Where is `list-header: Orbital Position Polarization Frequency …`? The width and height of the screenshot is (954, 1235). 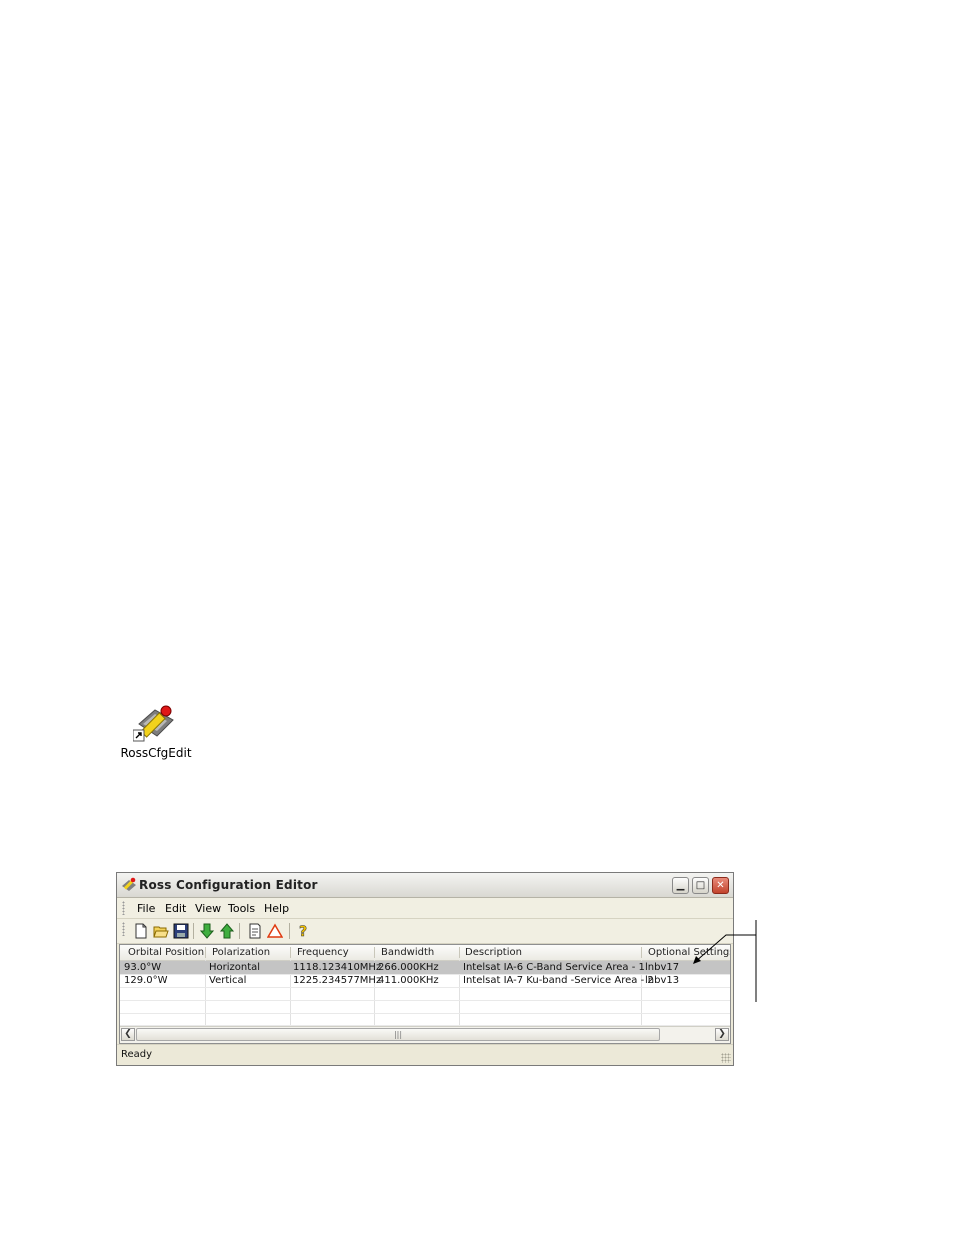 list-header: Orbital Position Polarization Frequency … is located at coordinates (425, 953).